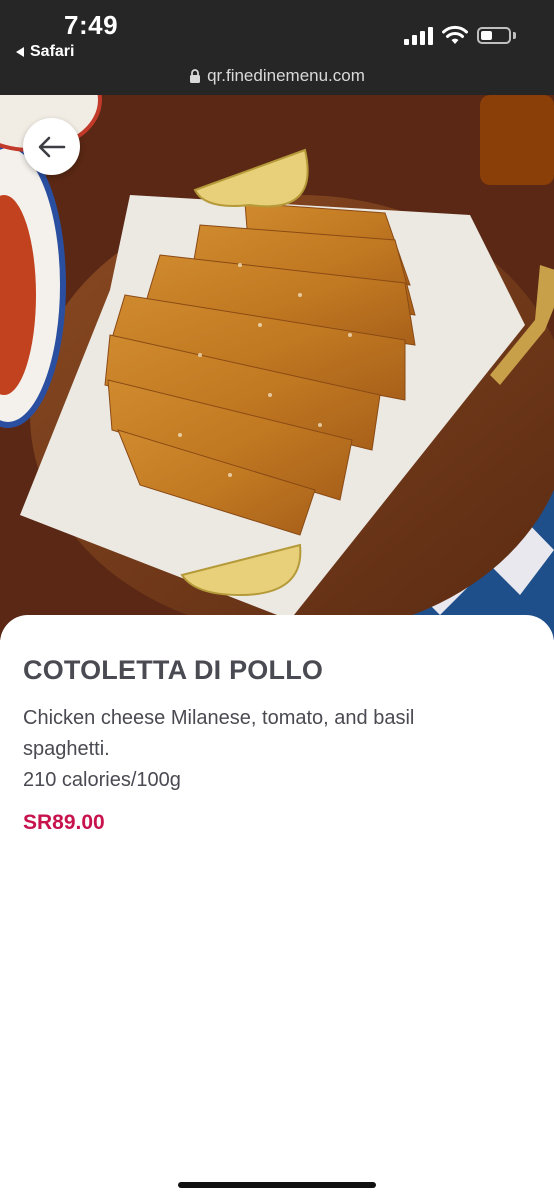 The width and height of the screenshot is (554, 1200). Describe the element at coordinates (286, 75) in the screenshot. I see `url-text: qr.finedinemenu.com` at that location.